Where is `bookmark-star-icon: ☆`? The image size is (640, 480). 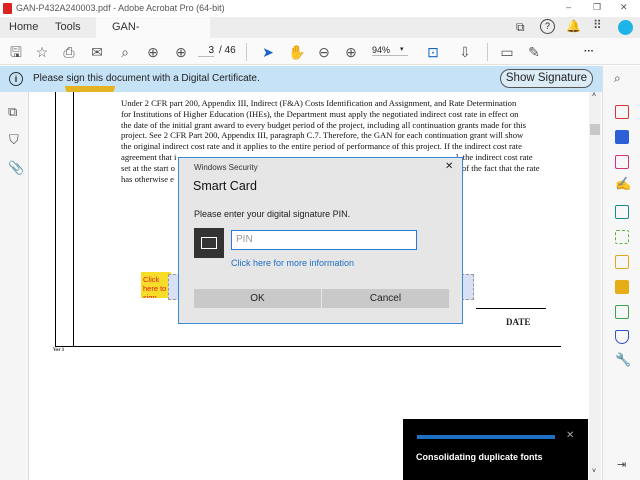
bookmark-star-icon: ☆ is located at coordinates (42, 52).